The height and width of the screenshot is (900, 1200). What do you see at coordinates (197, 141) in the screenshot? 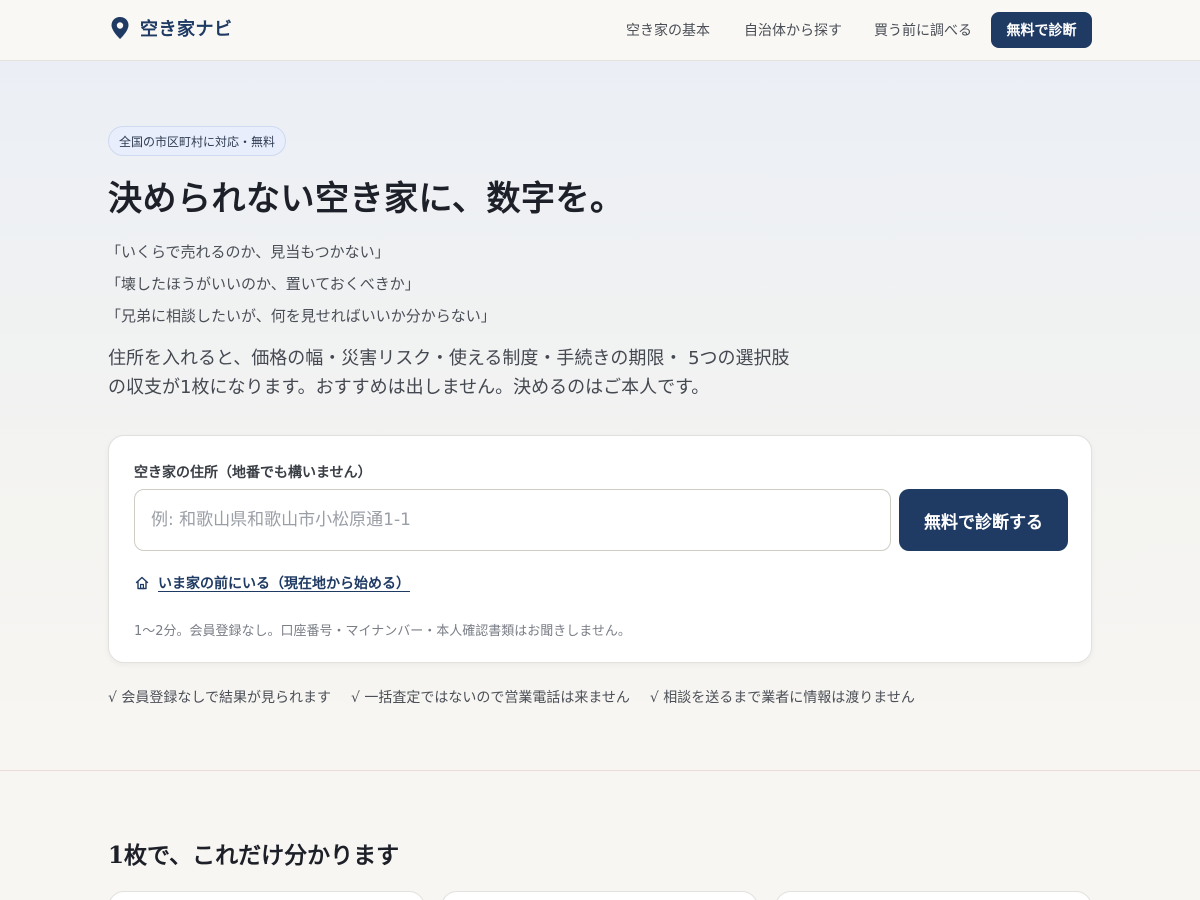
I see `coverage-badge: 全国の市区町村に対応・無料` at bounding box center [197, 141].